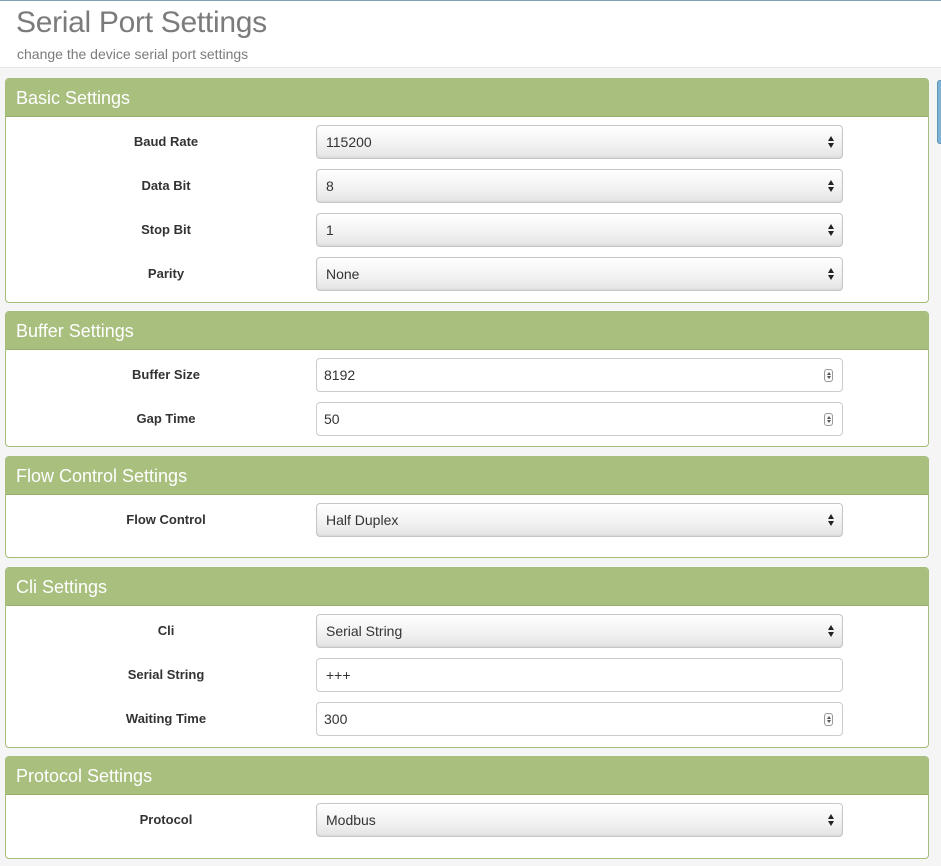 This screenshot has width=941, height=866. I want to click on stop-bit-value: 1, so click(330, 230).